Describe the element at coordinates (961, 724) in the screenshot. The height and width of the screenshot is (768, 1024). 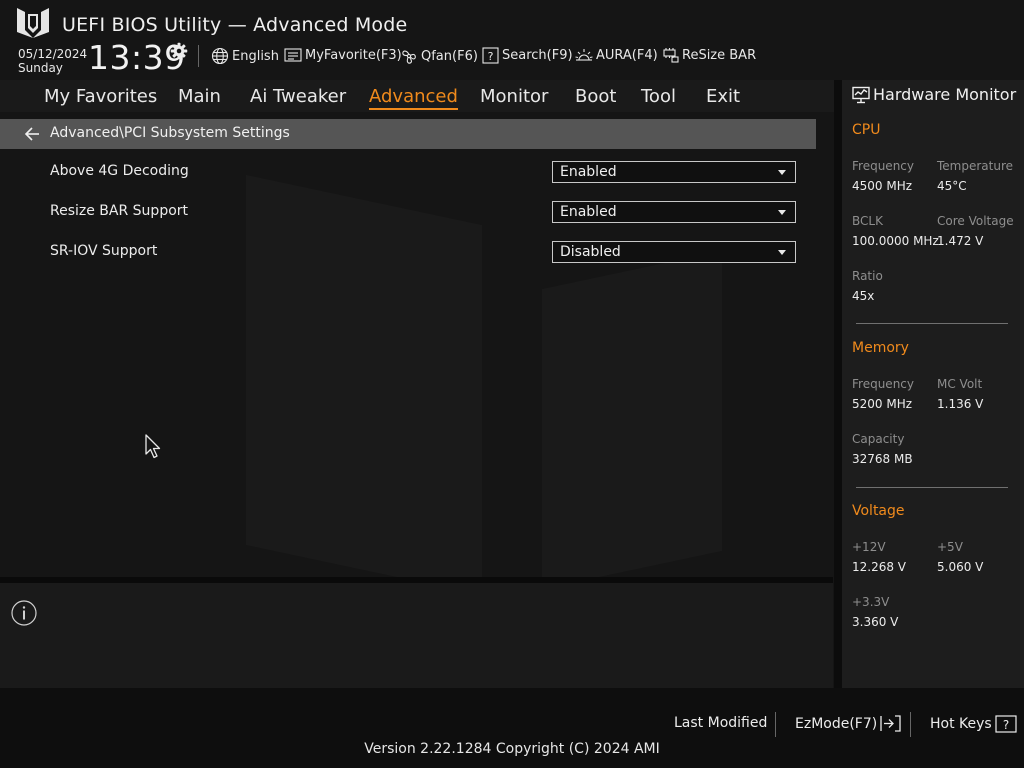
I see `hot-keys-label: Hot Keys` at that location.